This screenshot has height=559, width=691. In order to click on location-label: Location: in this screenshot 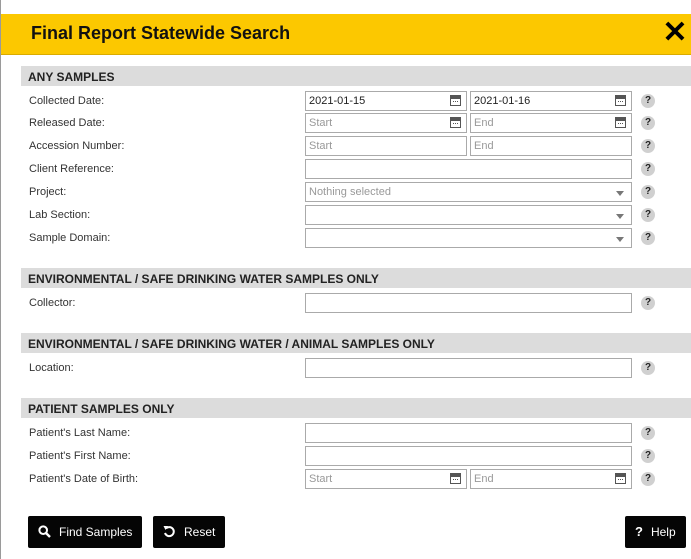, I will do `click(51, 368)`.